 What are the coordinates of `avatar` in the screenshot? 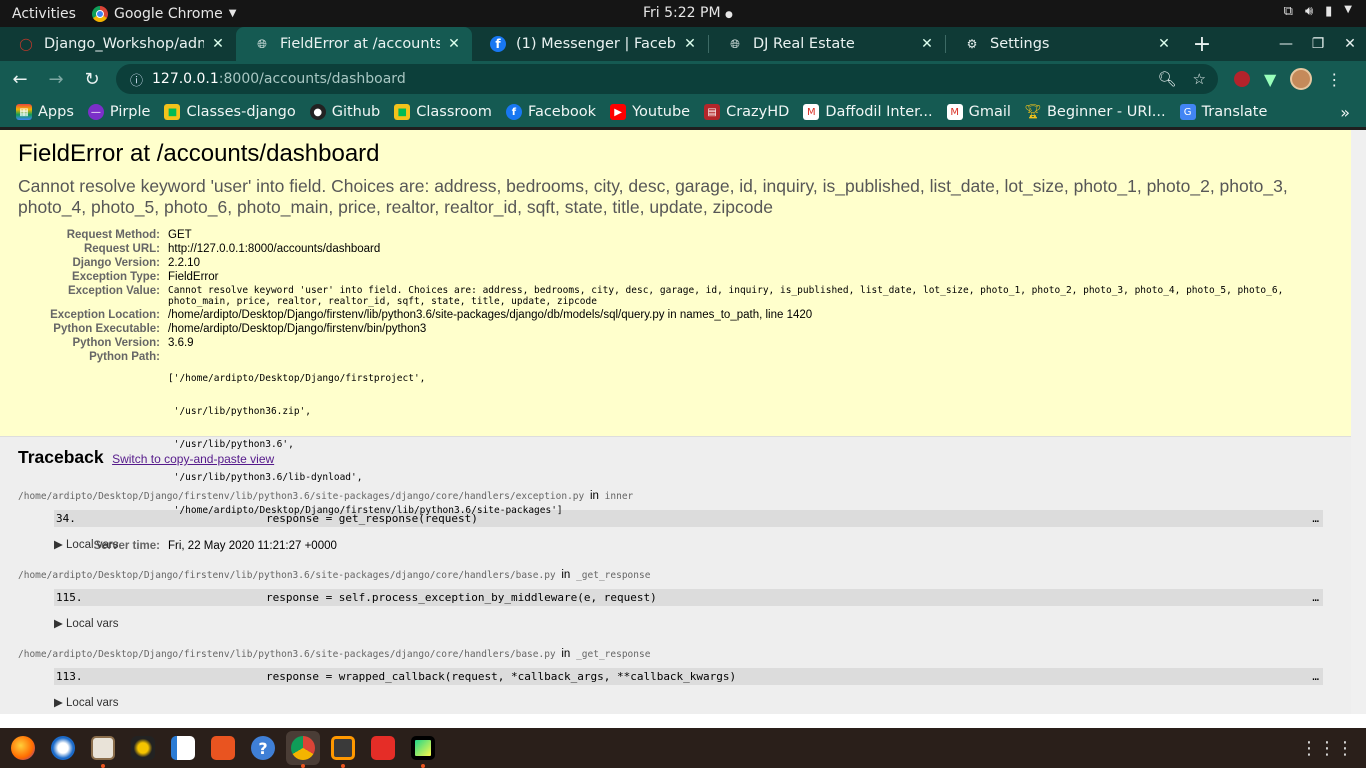 It's located at (1301, 79).